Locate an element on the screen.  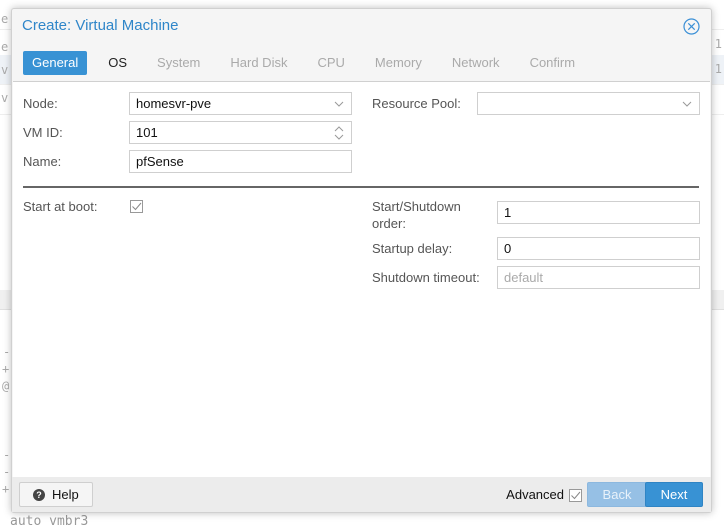
help-question-icon: ? is located at coordinates (39, 495).